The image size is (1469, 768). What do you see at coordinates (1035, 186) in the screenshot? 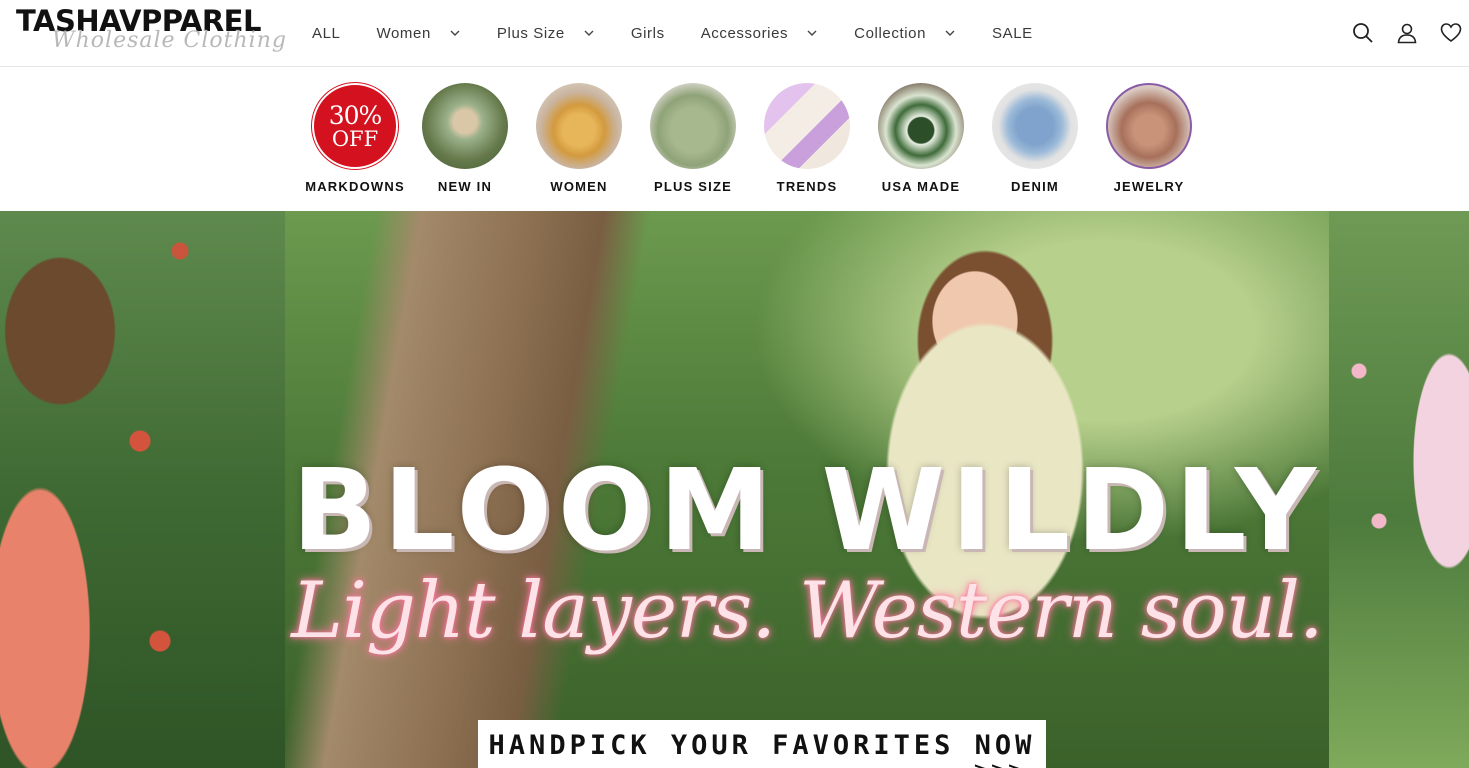
I see `category-label: DENIM` at bounding box center [1035, 186].